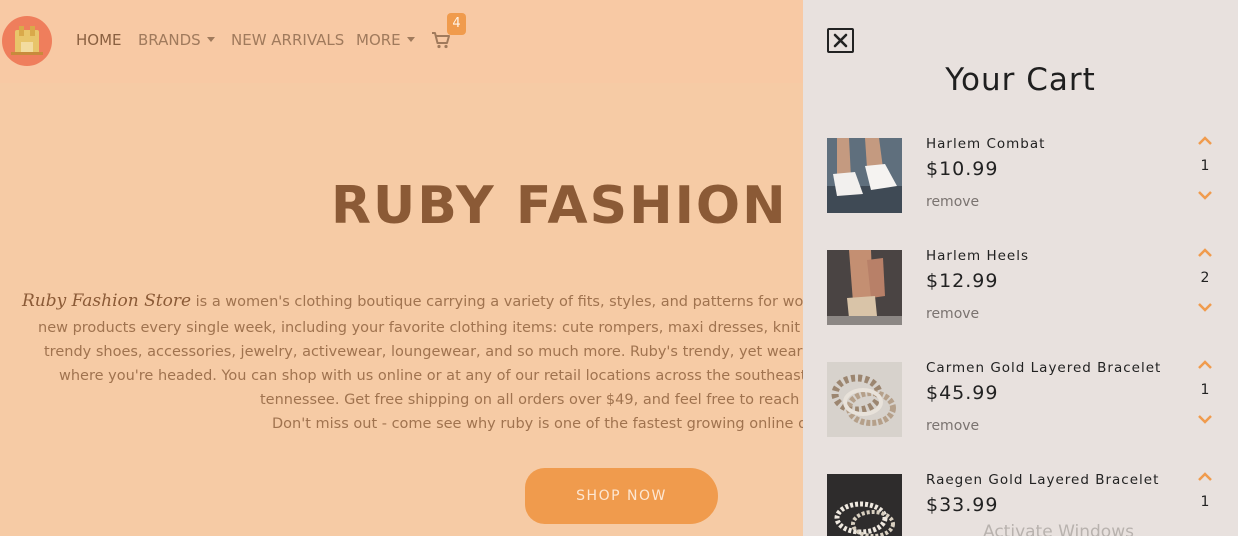 This screenshot has height=536, width=1238. What do you see at coordinates (169, 40) in the screenshot?
I see `nav-brands-label: BRANDS` at bounding box center [169, 40].